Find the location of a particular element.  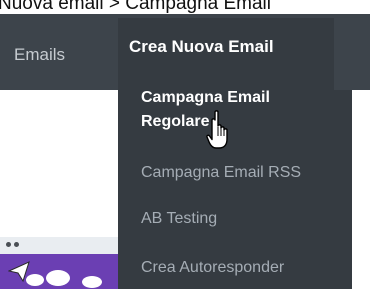

menu-item-label-line1: Campagna Email is located at coordinates (205, 97).